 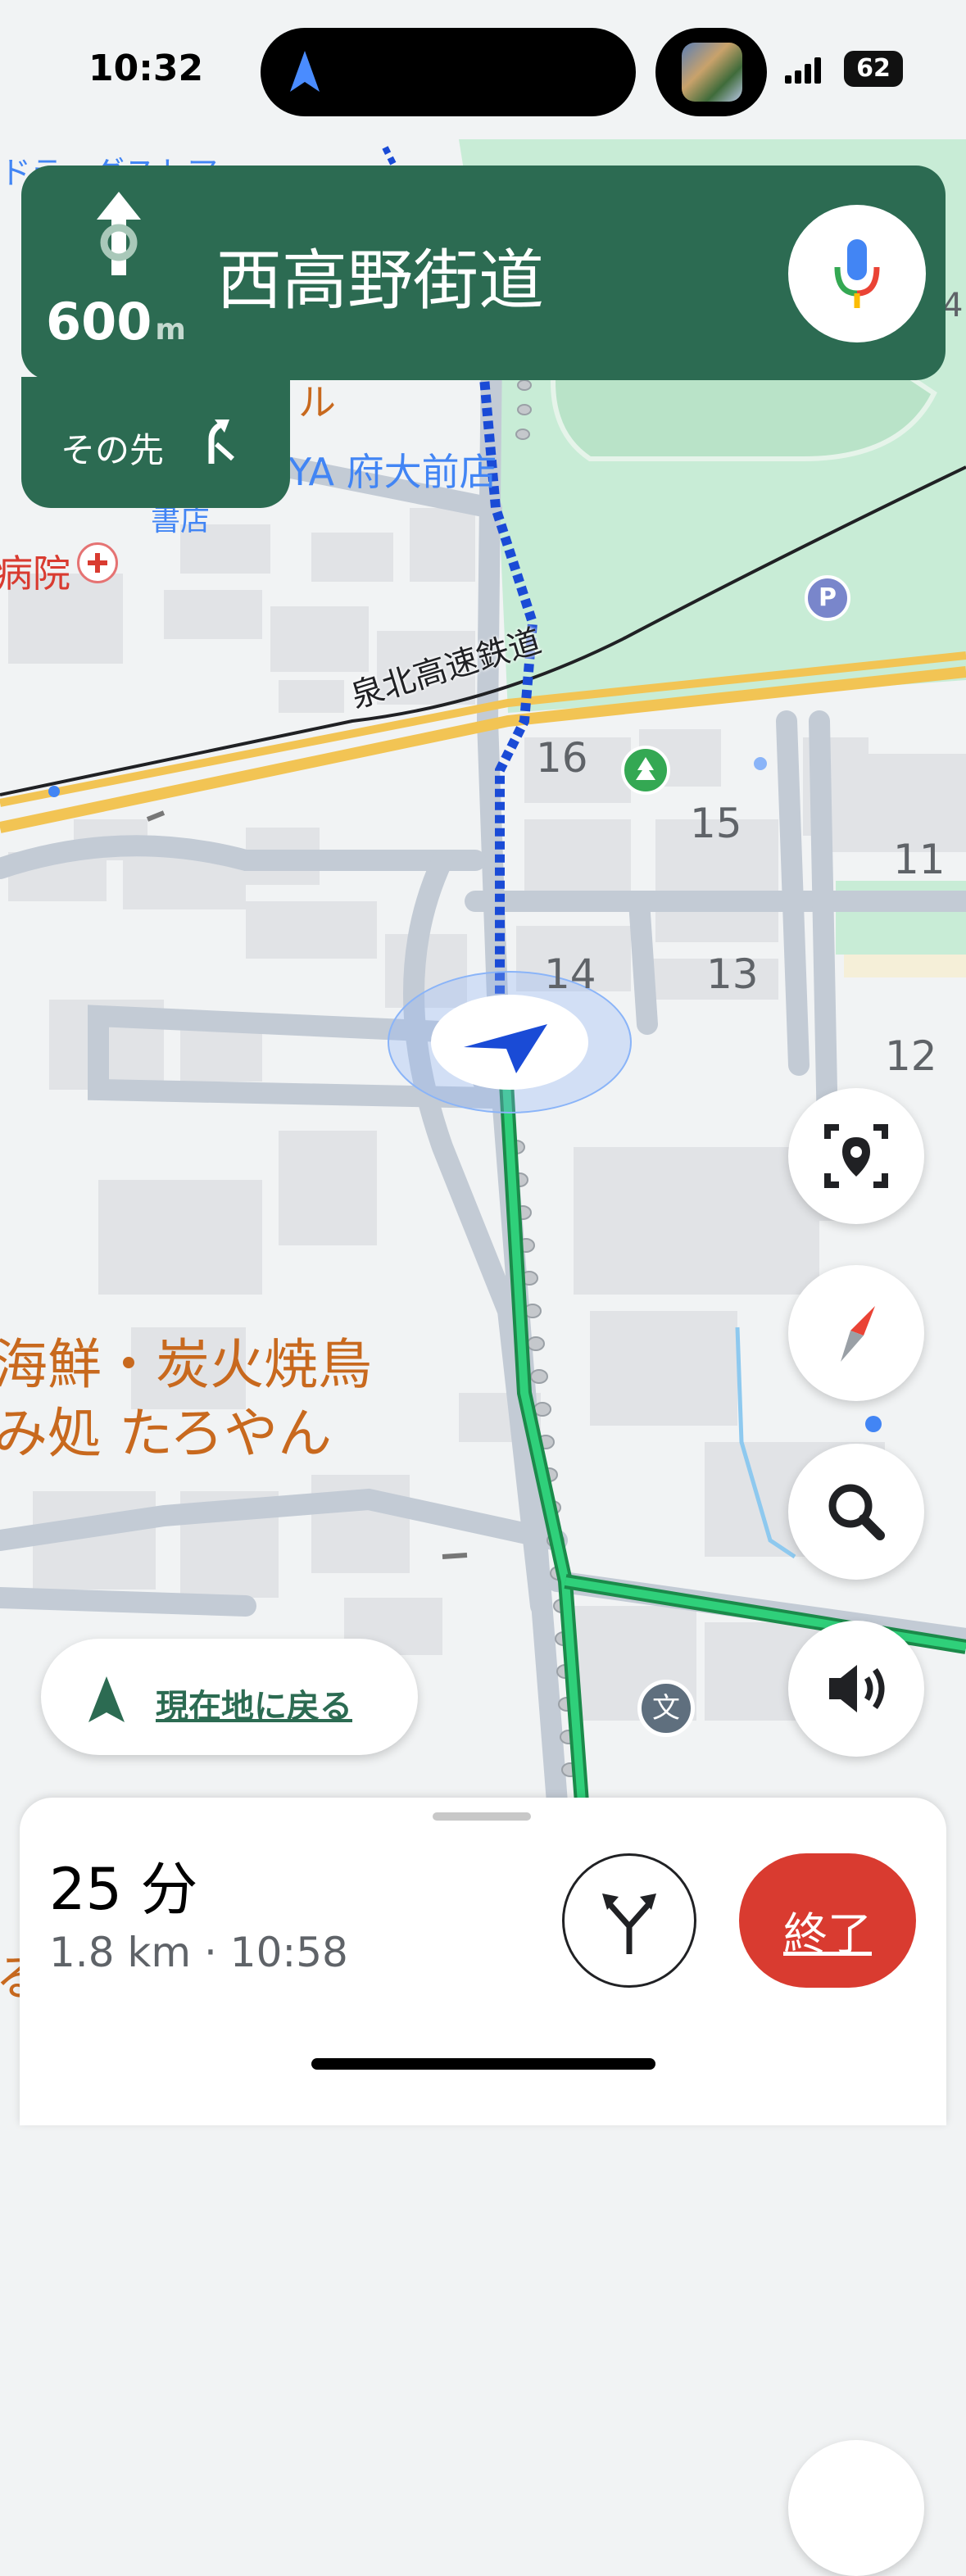 I want to click on location-scan-icon, so click(x=856, y=1156).